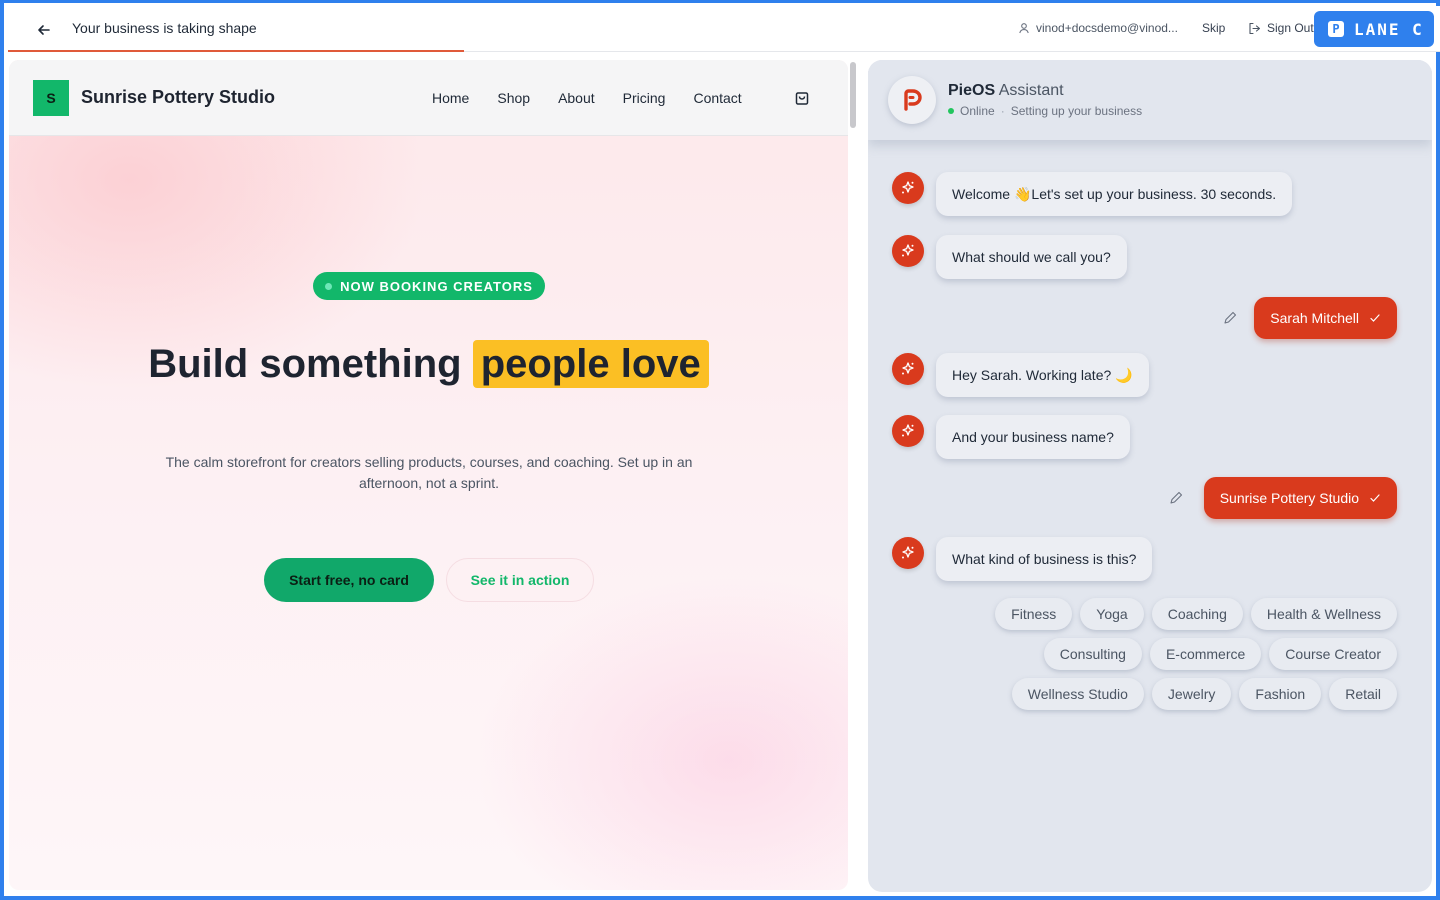  I want to click on lane-badge: P LANE C, so click(1374, 29).